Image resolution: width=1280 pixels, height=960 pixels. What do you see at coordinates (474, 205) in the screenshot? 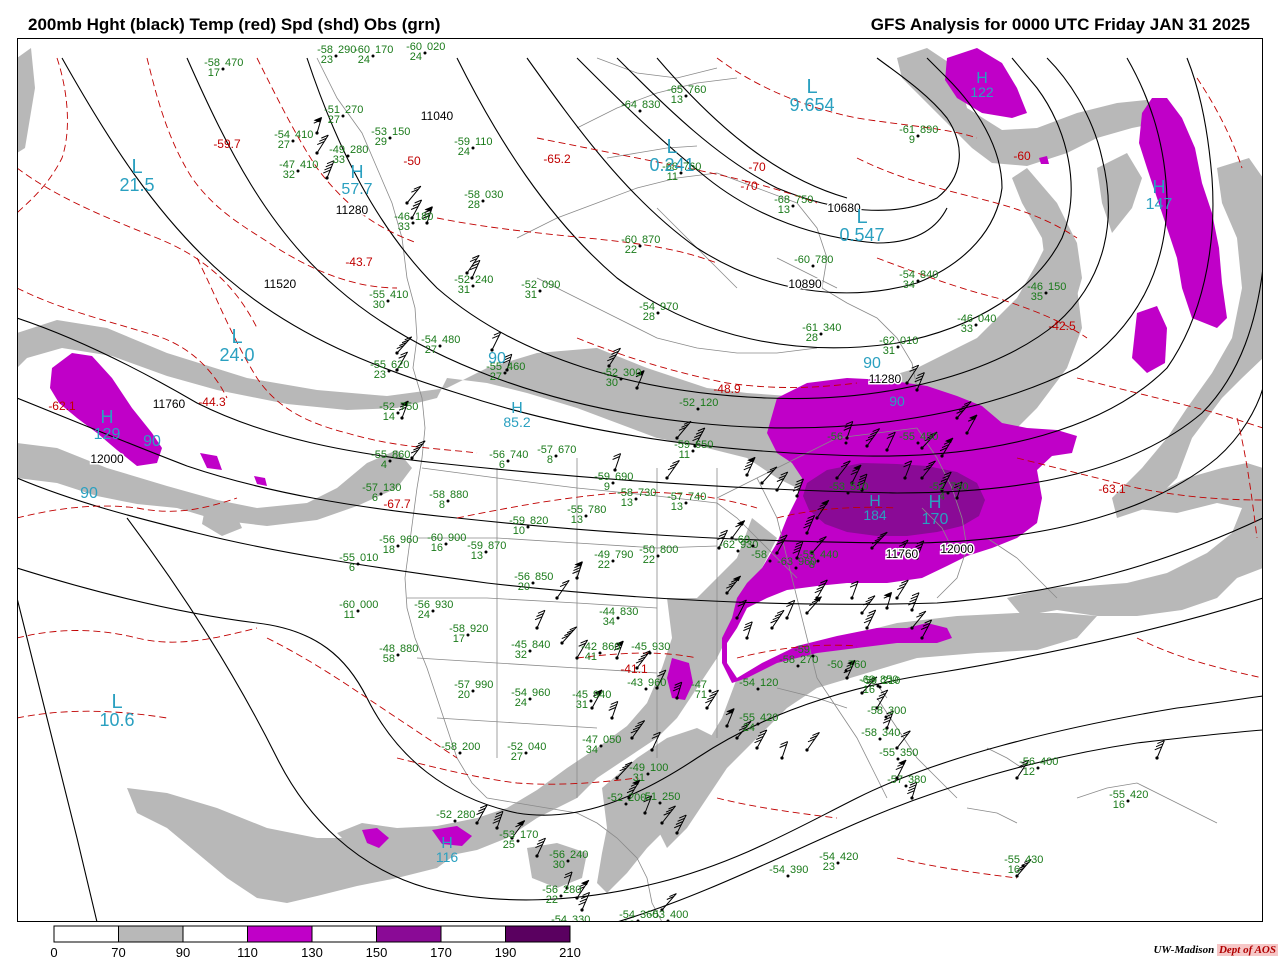
I see `obs-dewpoint-depression: 28` at bounding box center [474, 205].